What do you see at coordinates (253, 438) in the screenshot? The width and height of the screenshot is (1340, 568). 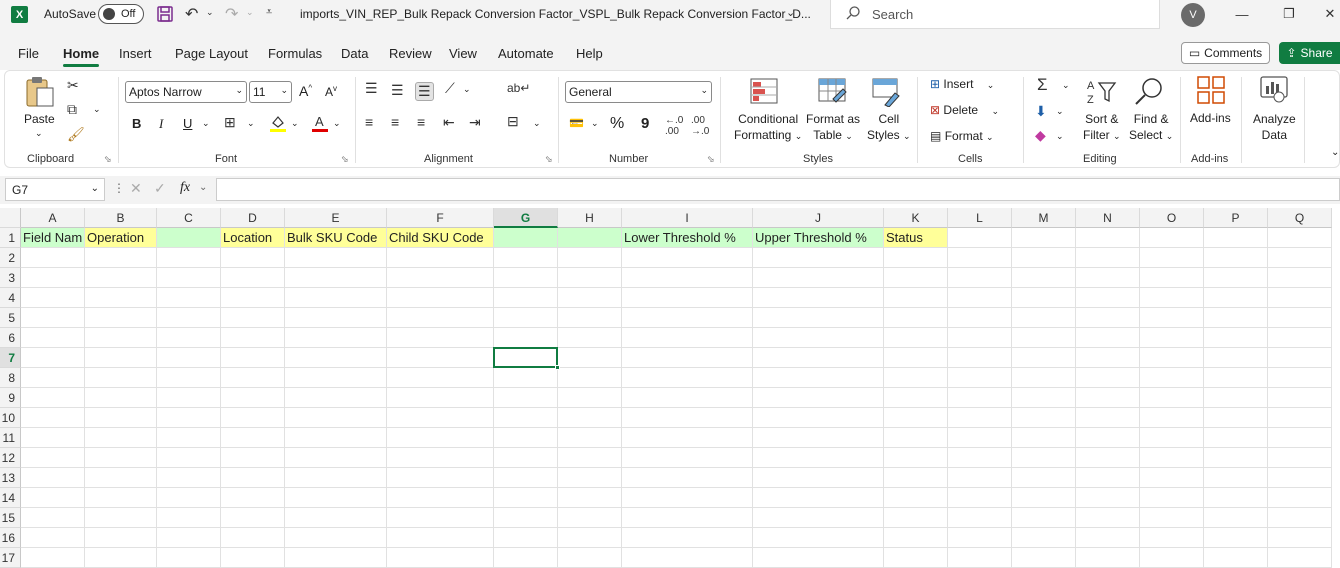 I see `cell-d11` at bounding box center [253, 438].